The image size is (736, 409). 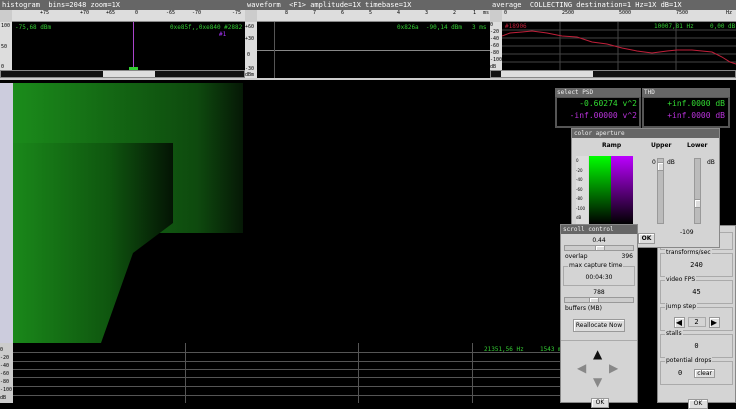 What do you see at coordinates (696, 115) in the screenshot?
I see `thd-value-2: +inf.0000 dB` at bounding box center [696, 115].